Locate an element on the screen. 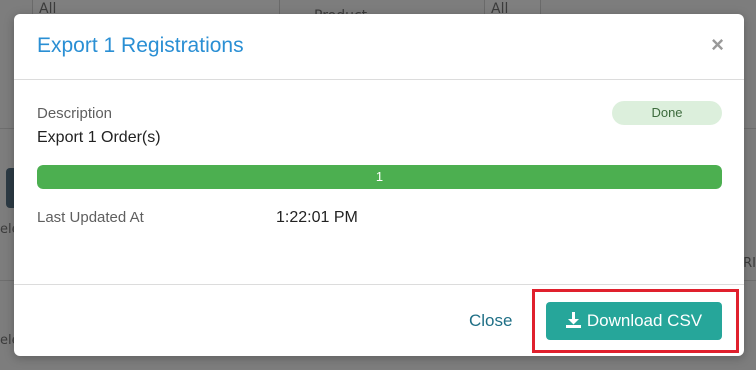 The height and width of the screenshot is (370, 756). highlight-box is located at coordinates (635, 321).